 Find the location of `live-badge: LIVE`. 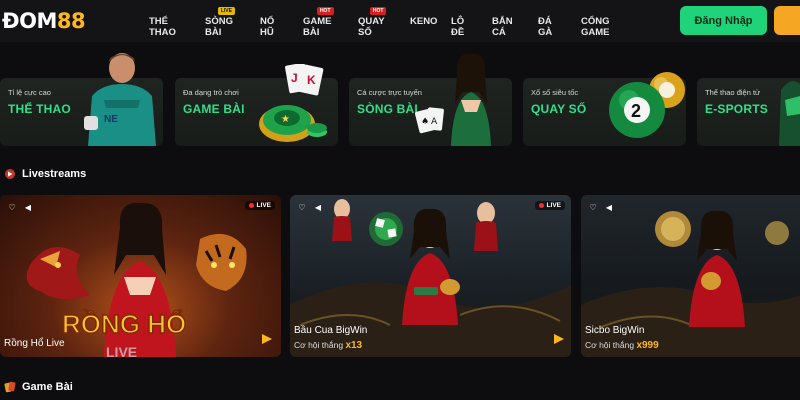

live-badge: LIVE is located at coordinates (226, 11).